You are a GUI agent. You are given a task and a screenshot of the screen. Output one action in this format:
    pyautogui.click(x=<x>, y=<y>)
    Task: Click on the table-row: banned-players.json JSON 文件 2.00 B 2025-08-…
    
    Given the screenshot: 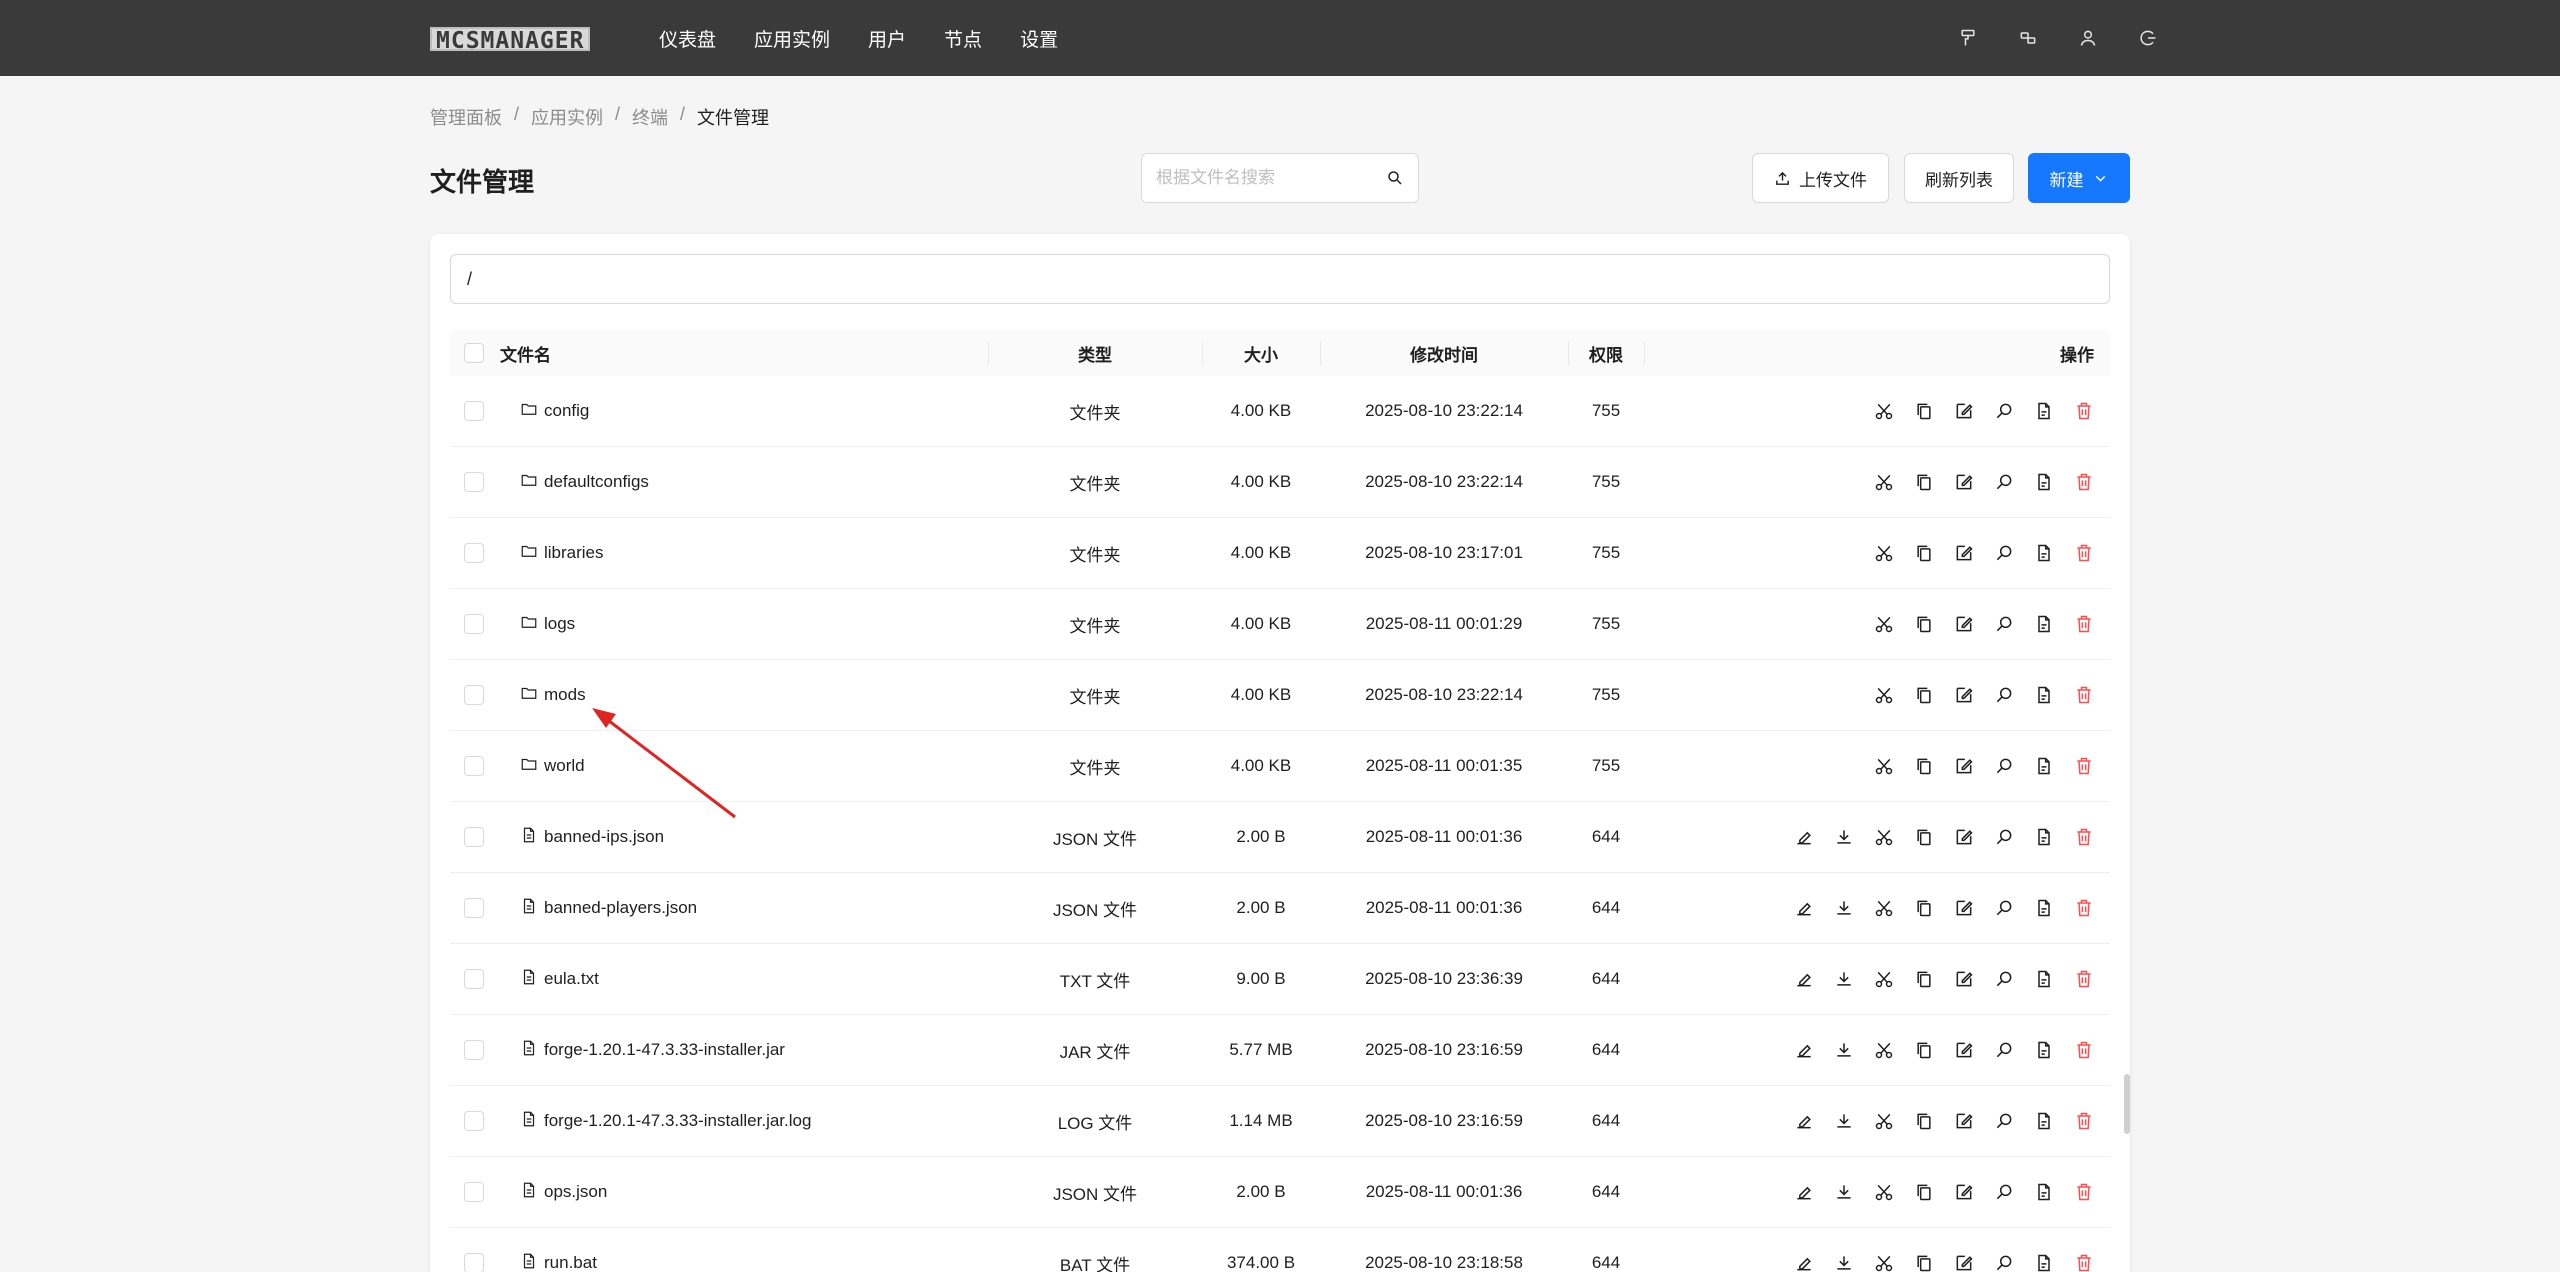 What is the action you would take?
    pyautogui.click(x=1280, y=908)
    